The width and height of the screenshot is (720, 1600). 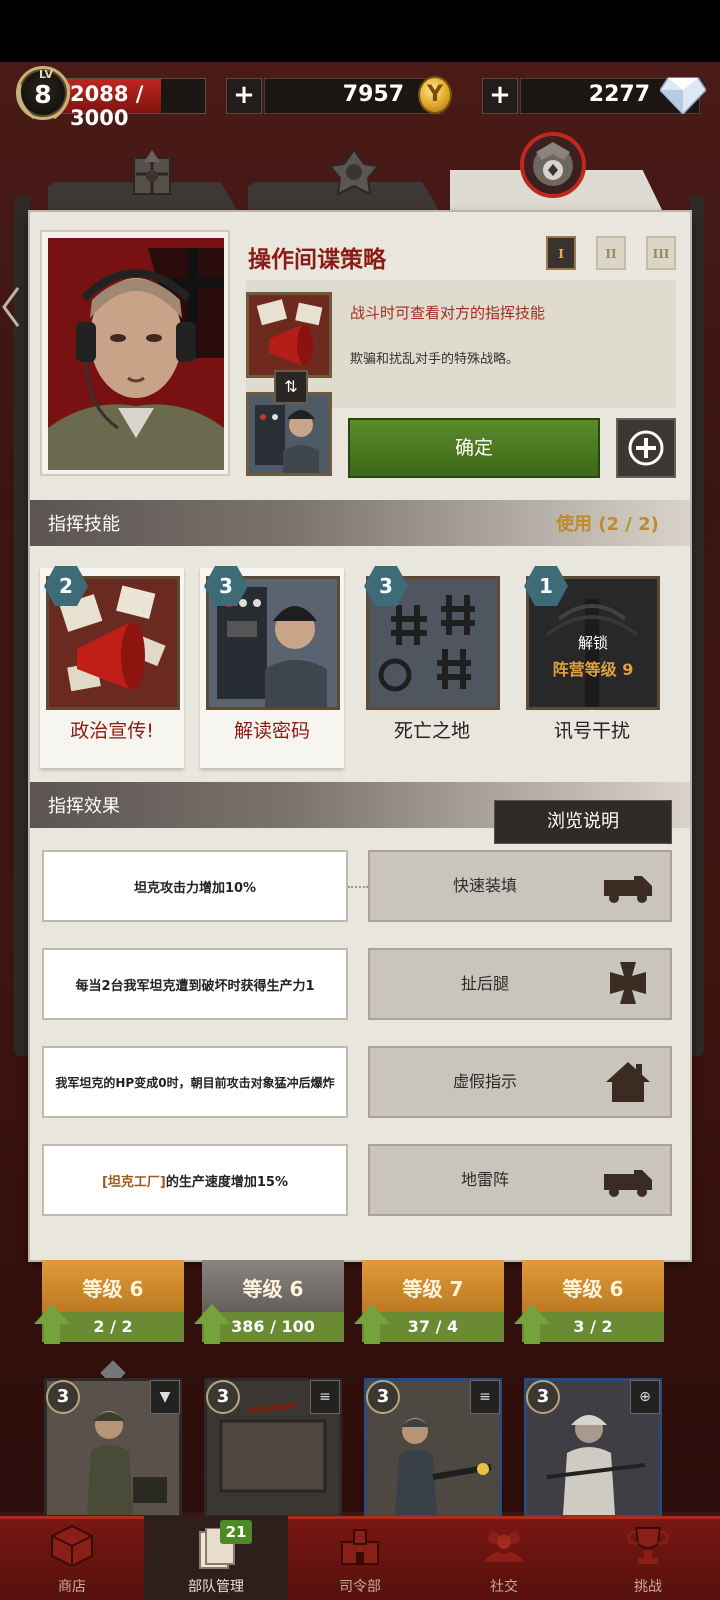 I want to click on unit-count-1: 2 / 2, so click(x=113, y=1327).